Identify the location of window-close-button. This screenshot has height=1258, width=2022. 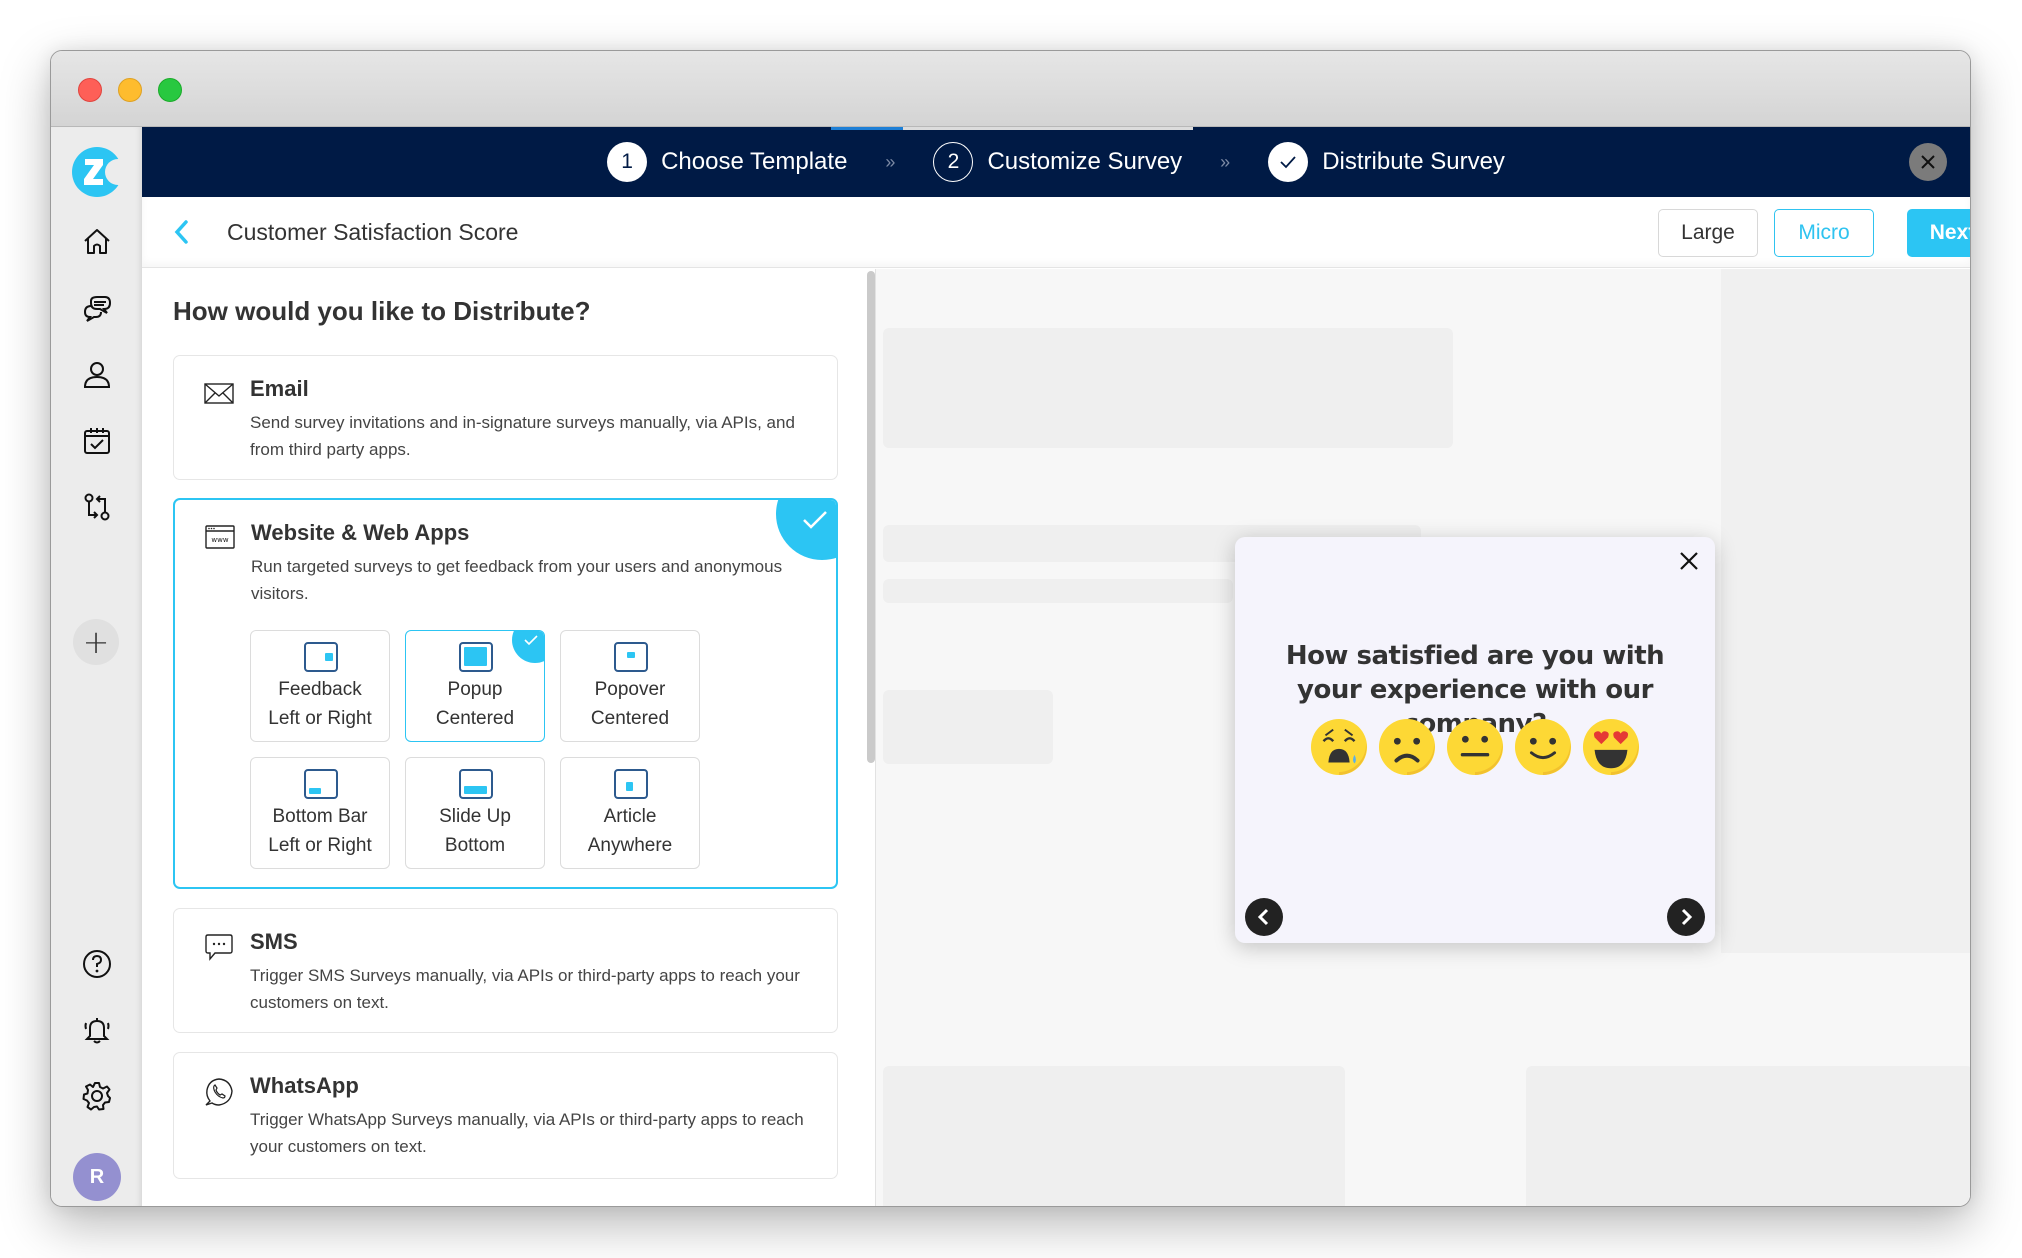
(90, 90).